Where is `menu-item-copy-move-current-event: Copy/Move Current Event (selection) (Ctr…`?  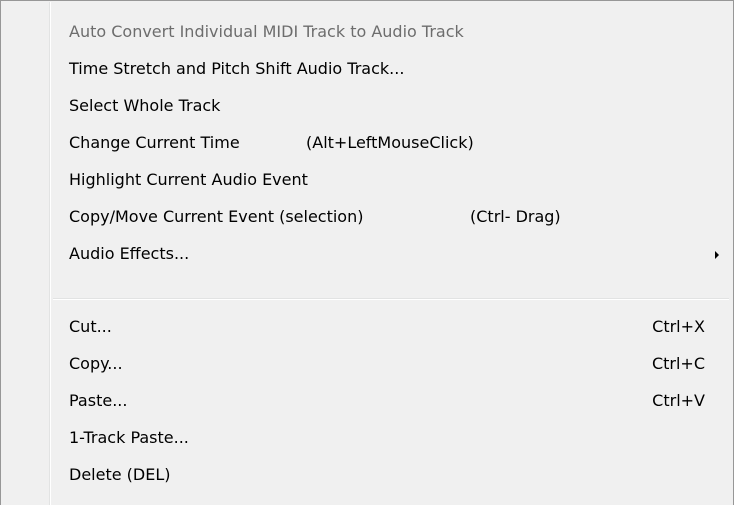
menu-item-copy-move-current-event: Copy/Move Current Event (selection) (Ctr… is located at coordinates (390, 218).